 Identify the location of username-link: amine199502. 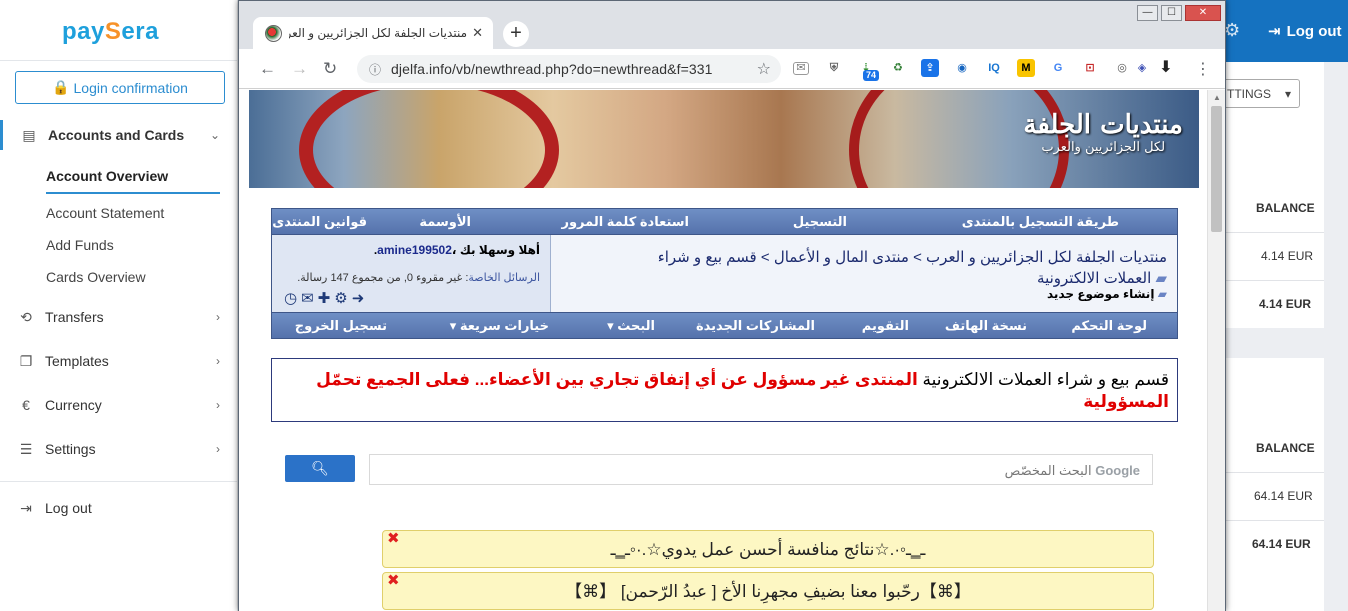
(414, 250).